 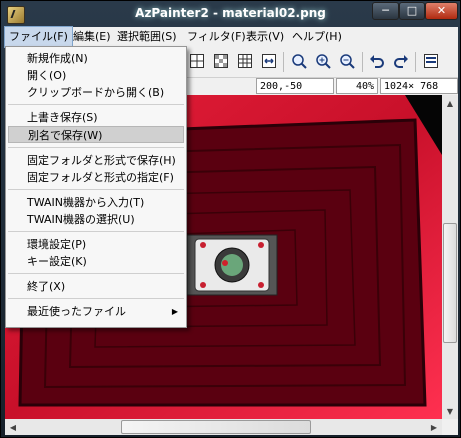 I want to click on cursor-position: 200,-50, so click(x=295, y=86).